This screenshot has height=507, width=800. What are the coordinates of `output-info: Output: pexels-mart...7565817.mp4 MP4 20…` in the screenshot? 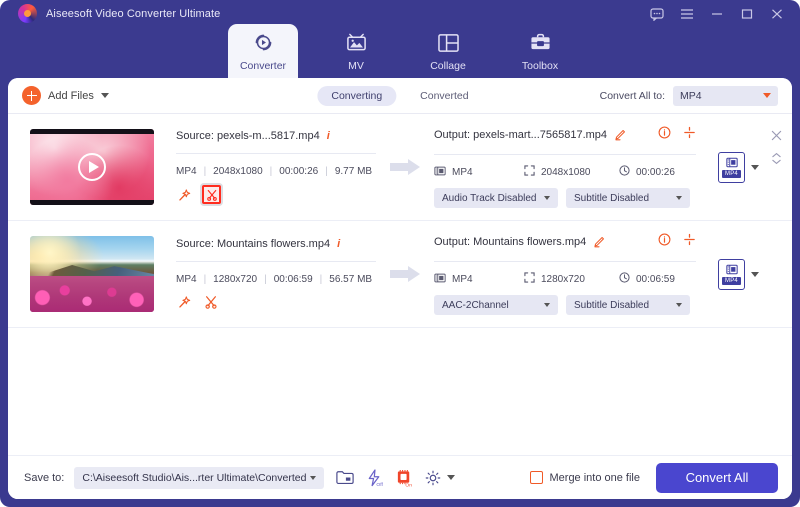 It's located at (565, 167).